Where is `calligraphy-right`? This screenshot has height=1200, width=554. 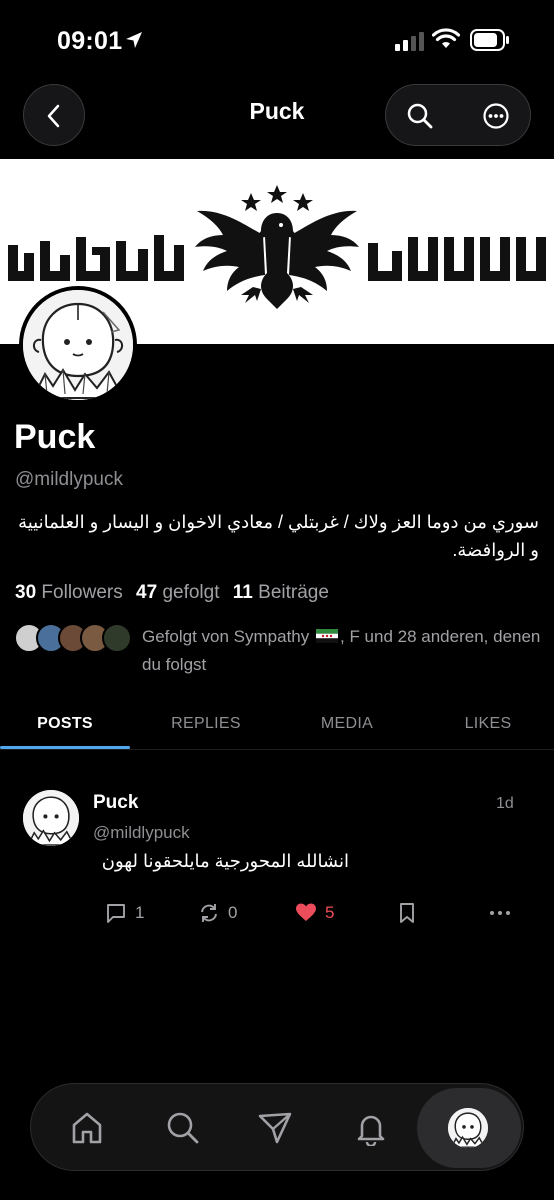
calligraphy-right is located at coordinates (457, 259).